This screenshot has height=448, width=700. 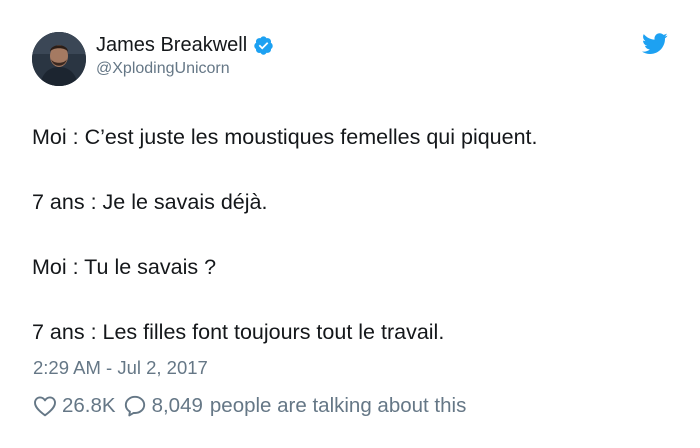 What do you see at coordinates (120, 368) in the screenshot?
I see `tweet-timestamp: 2:29 AM - Jul 2, 2017` at bounding box center [120, 368].